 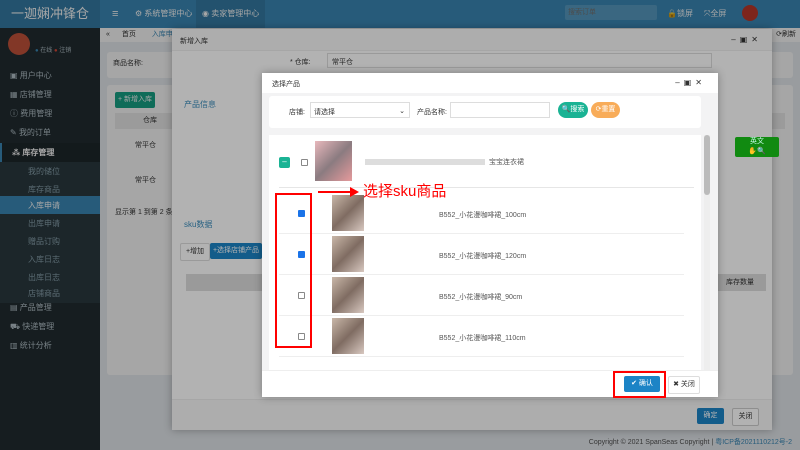 What do you see at coordinates (297, 112) in the screenshot?
I see `shop-label: 店铺:` at bounding box center [297, 112].